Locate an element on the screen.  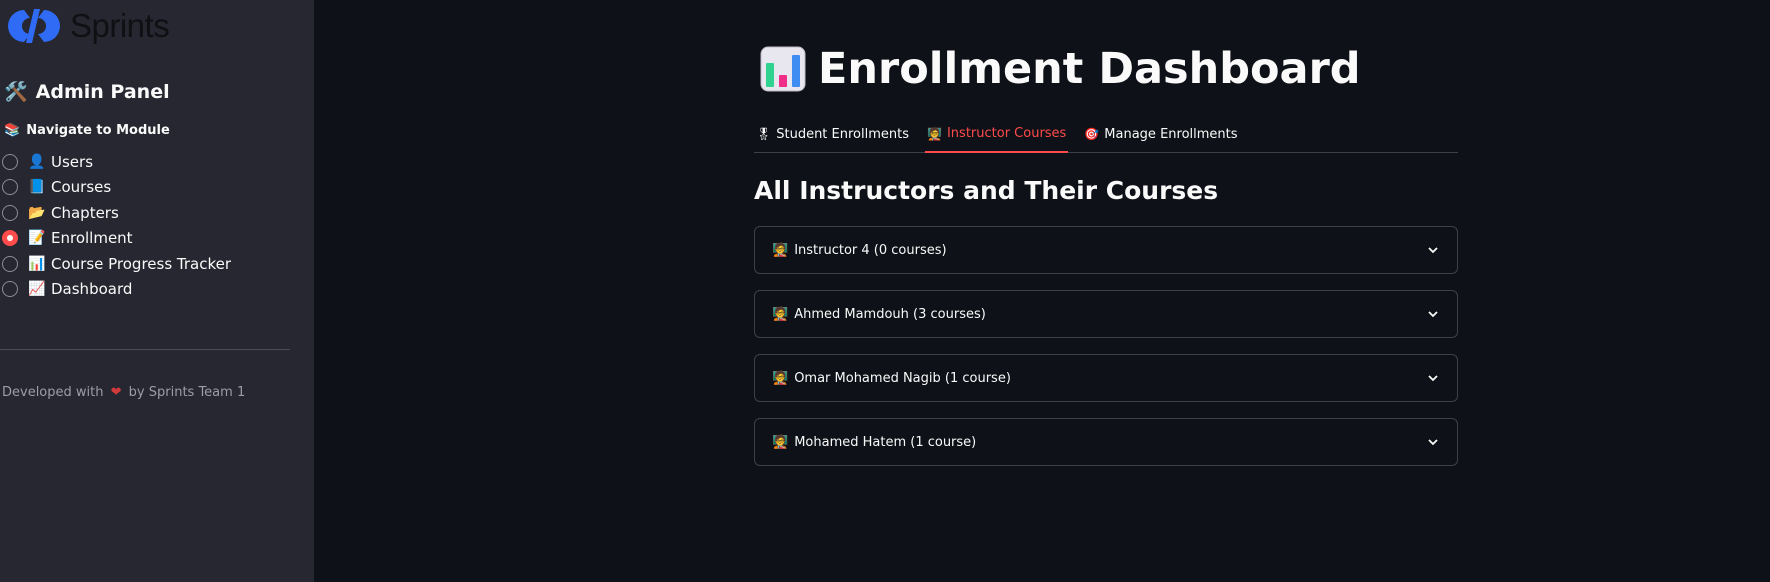
bar-chart-icon: 📊 is located at coordinates (37, 263).